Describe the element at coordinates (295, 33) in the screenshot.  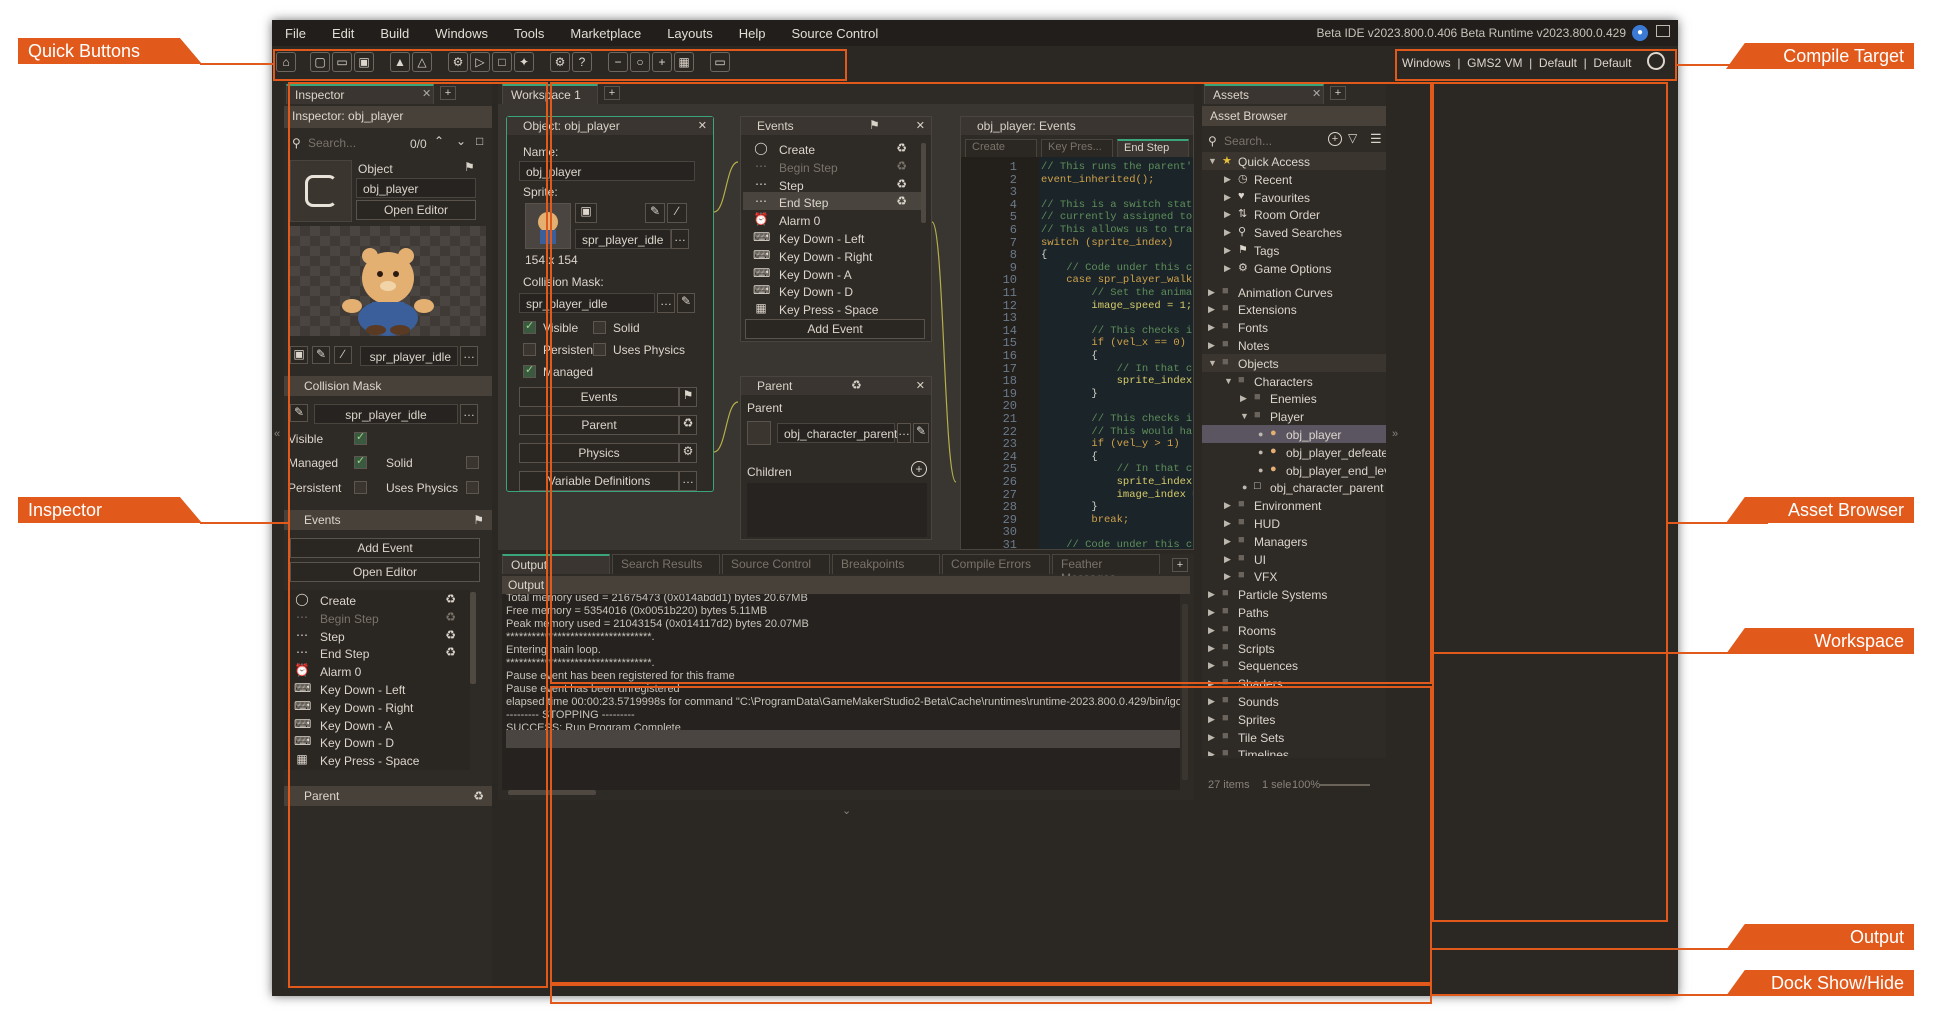
I see `menu-item-file: File` at that location.